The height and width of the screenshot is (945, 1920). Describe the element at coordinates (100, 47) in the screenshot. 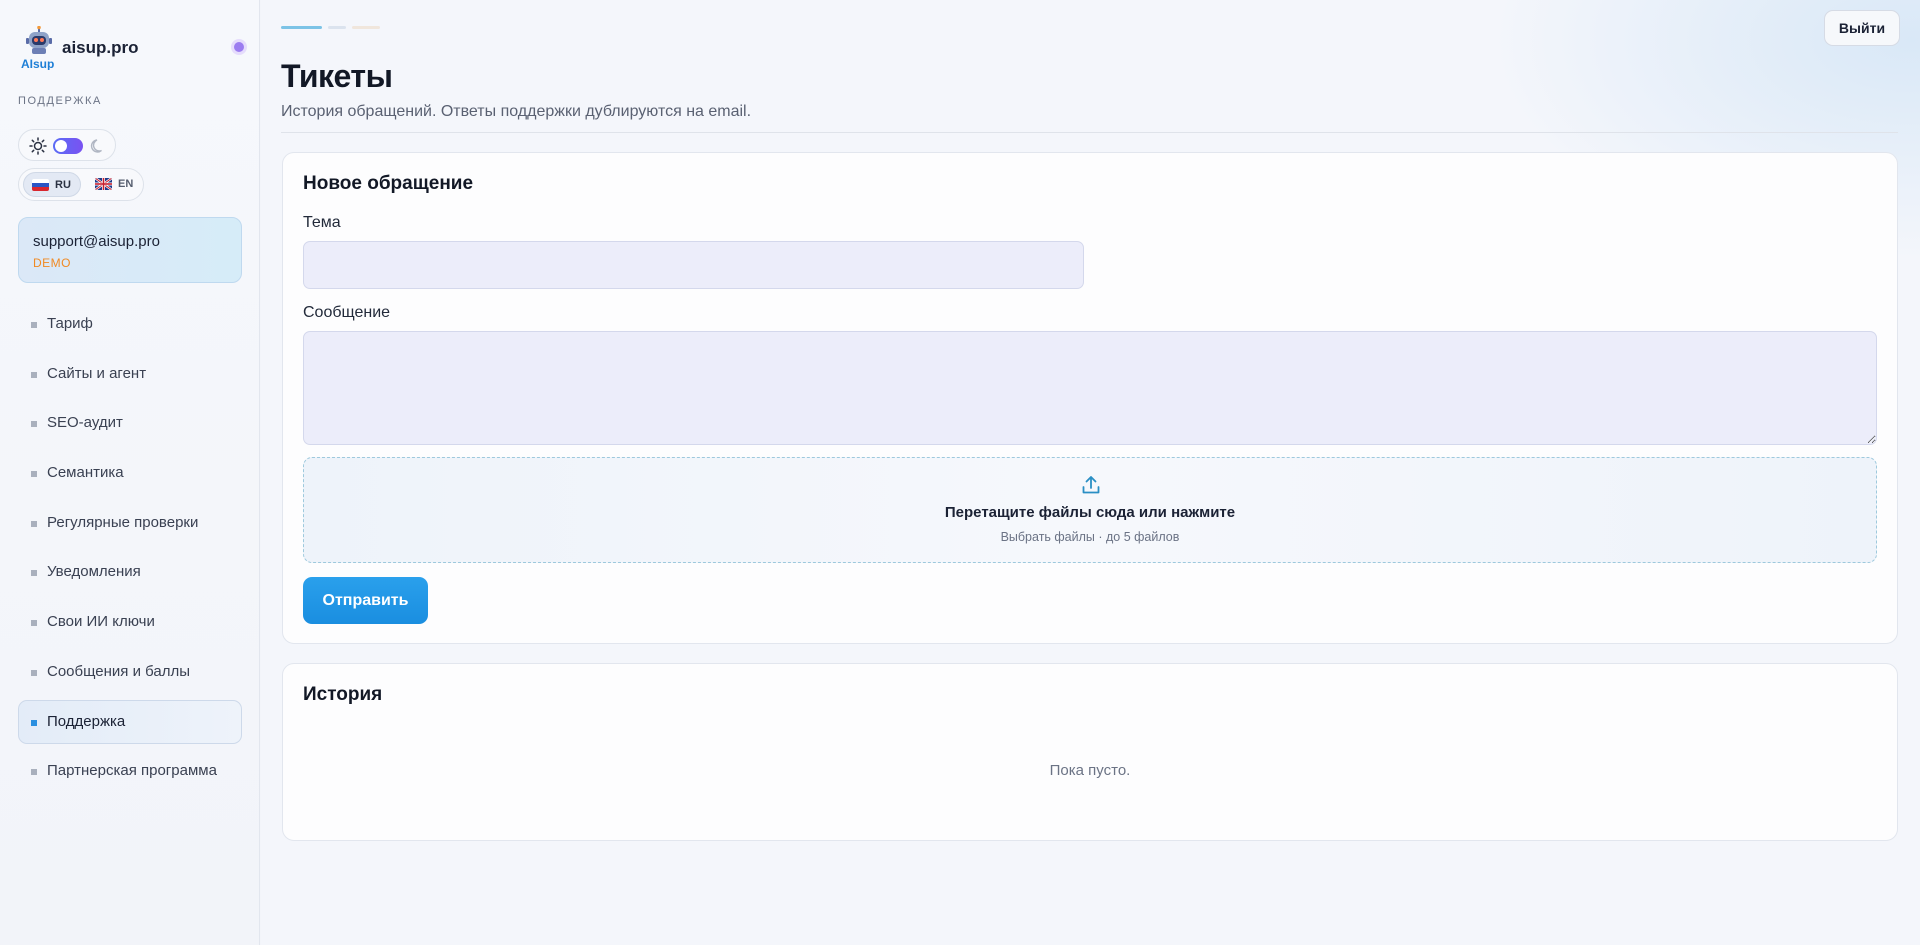

I see `brand-name: aisup.pro` at that location.